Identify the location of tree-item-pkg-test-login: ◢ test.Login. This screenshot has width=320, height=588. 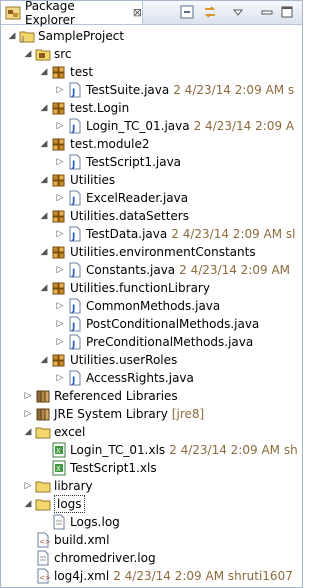
(151, 108).